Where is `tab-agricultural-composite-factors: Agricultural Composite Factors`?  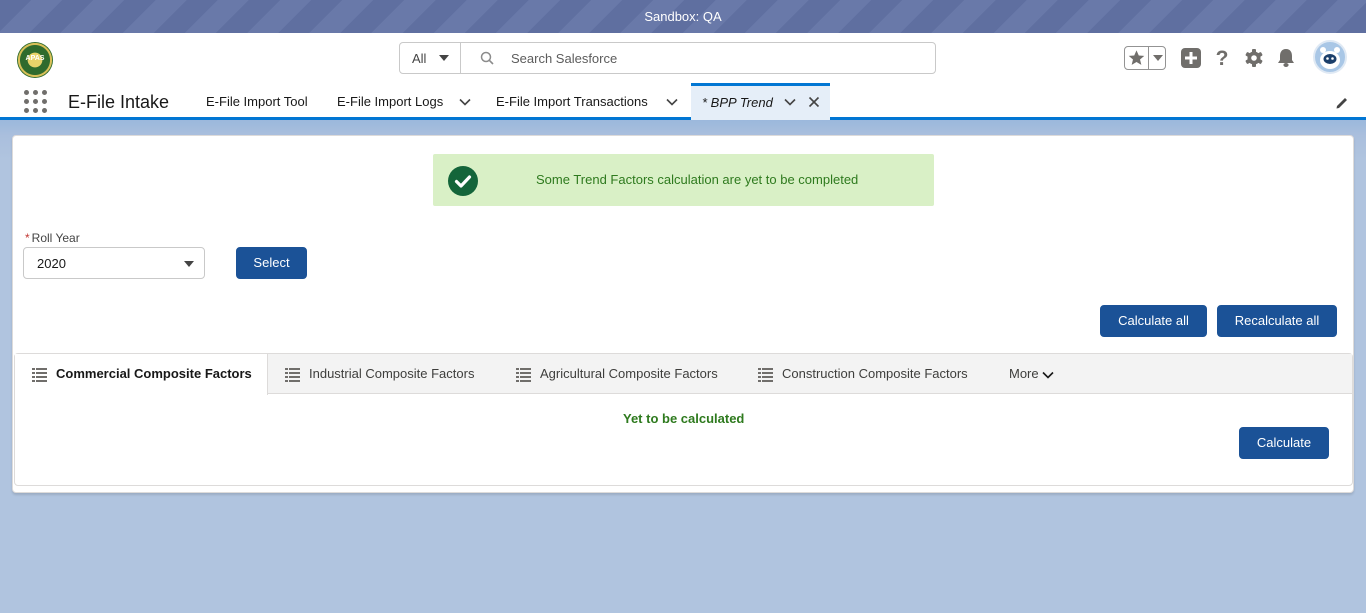 tab-agricultural-composite-factors: Agricultural Composite Factors is located at coordinates (628, 374).